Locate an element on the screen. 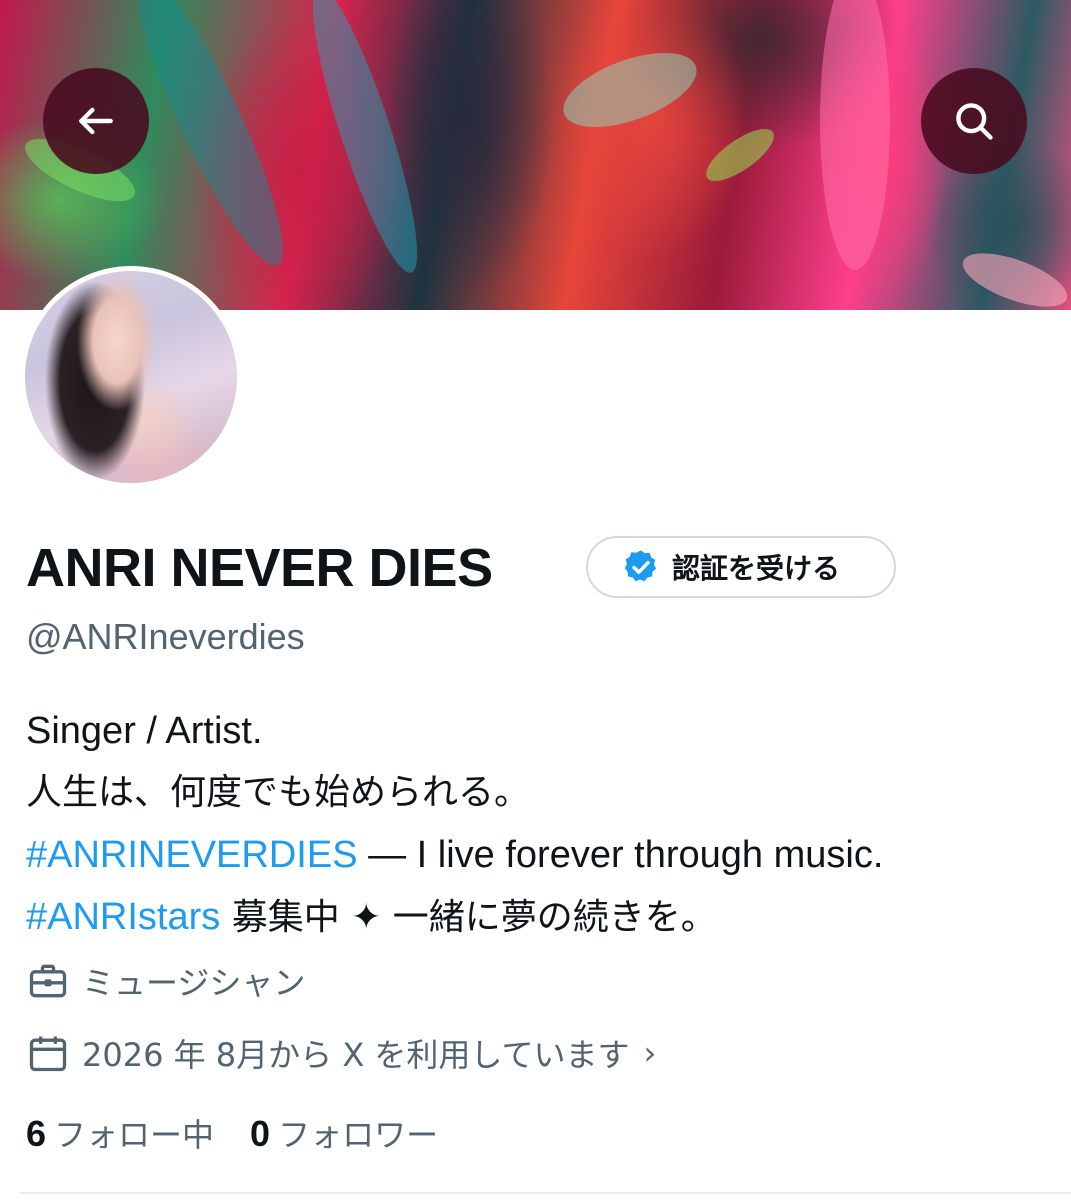 The height and width of the screenshot is (1200, 1071). bio-text: — I live forever through music. is located at coordinates (620, 855).